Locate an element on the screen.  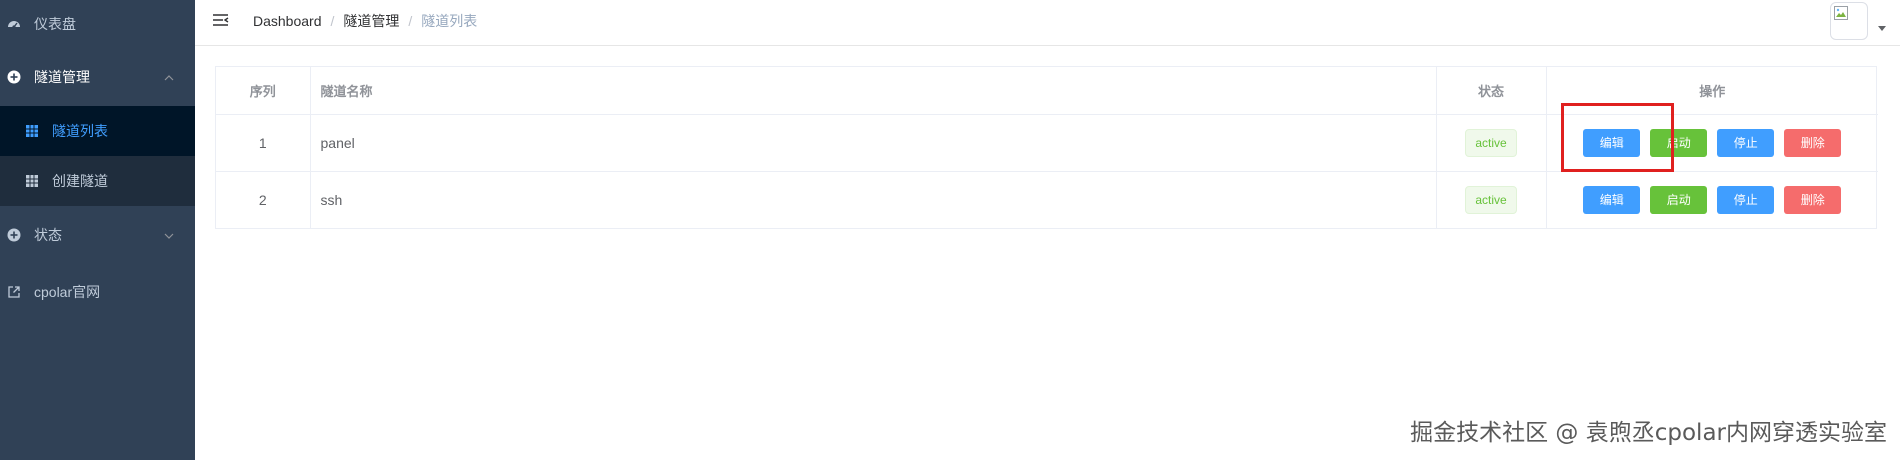
sidebar-item-tunnel-list: 隧道列表 is located at coordinates (97, 131).